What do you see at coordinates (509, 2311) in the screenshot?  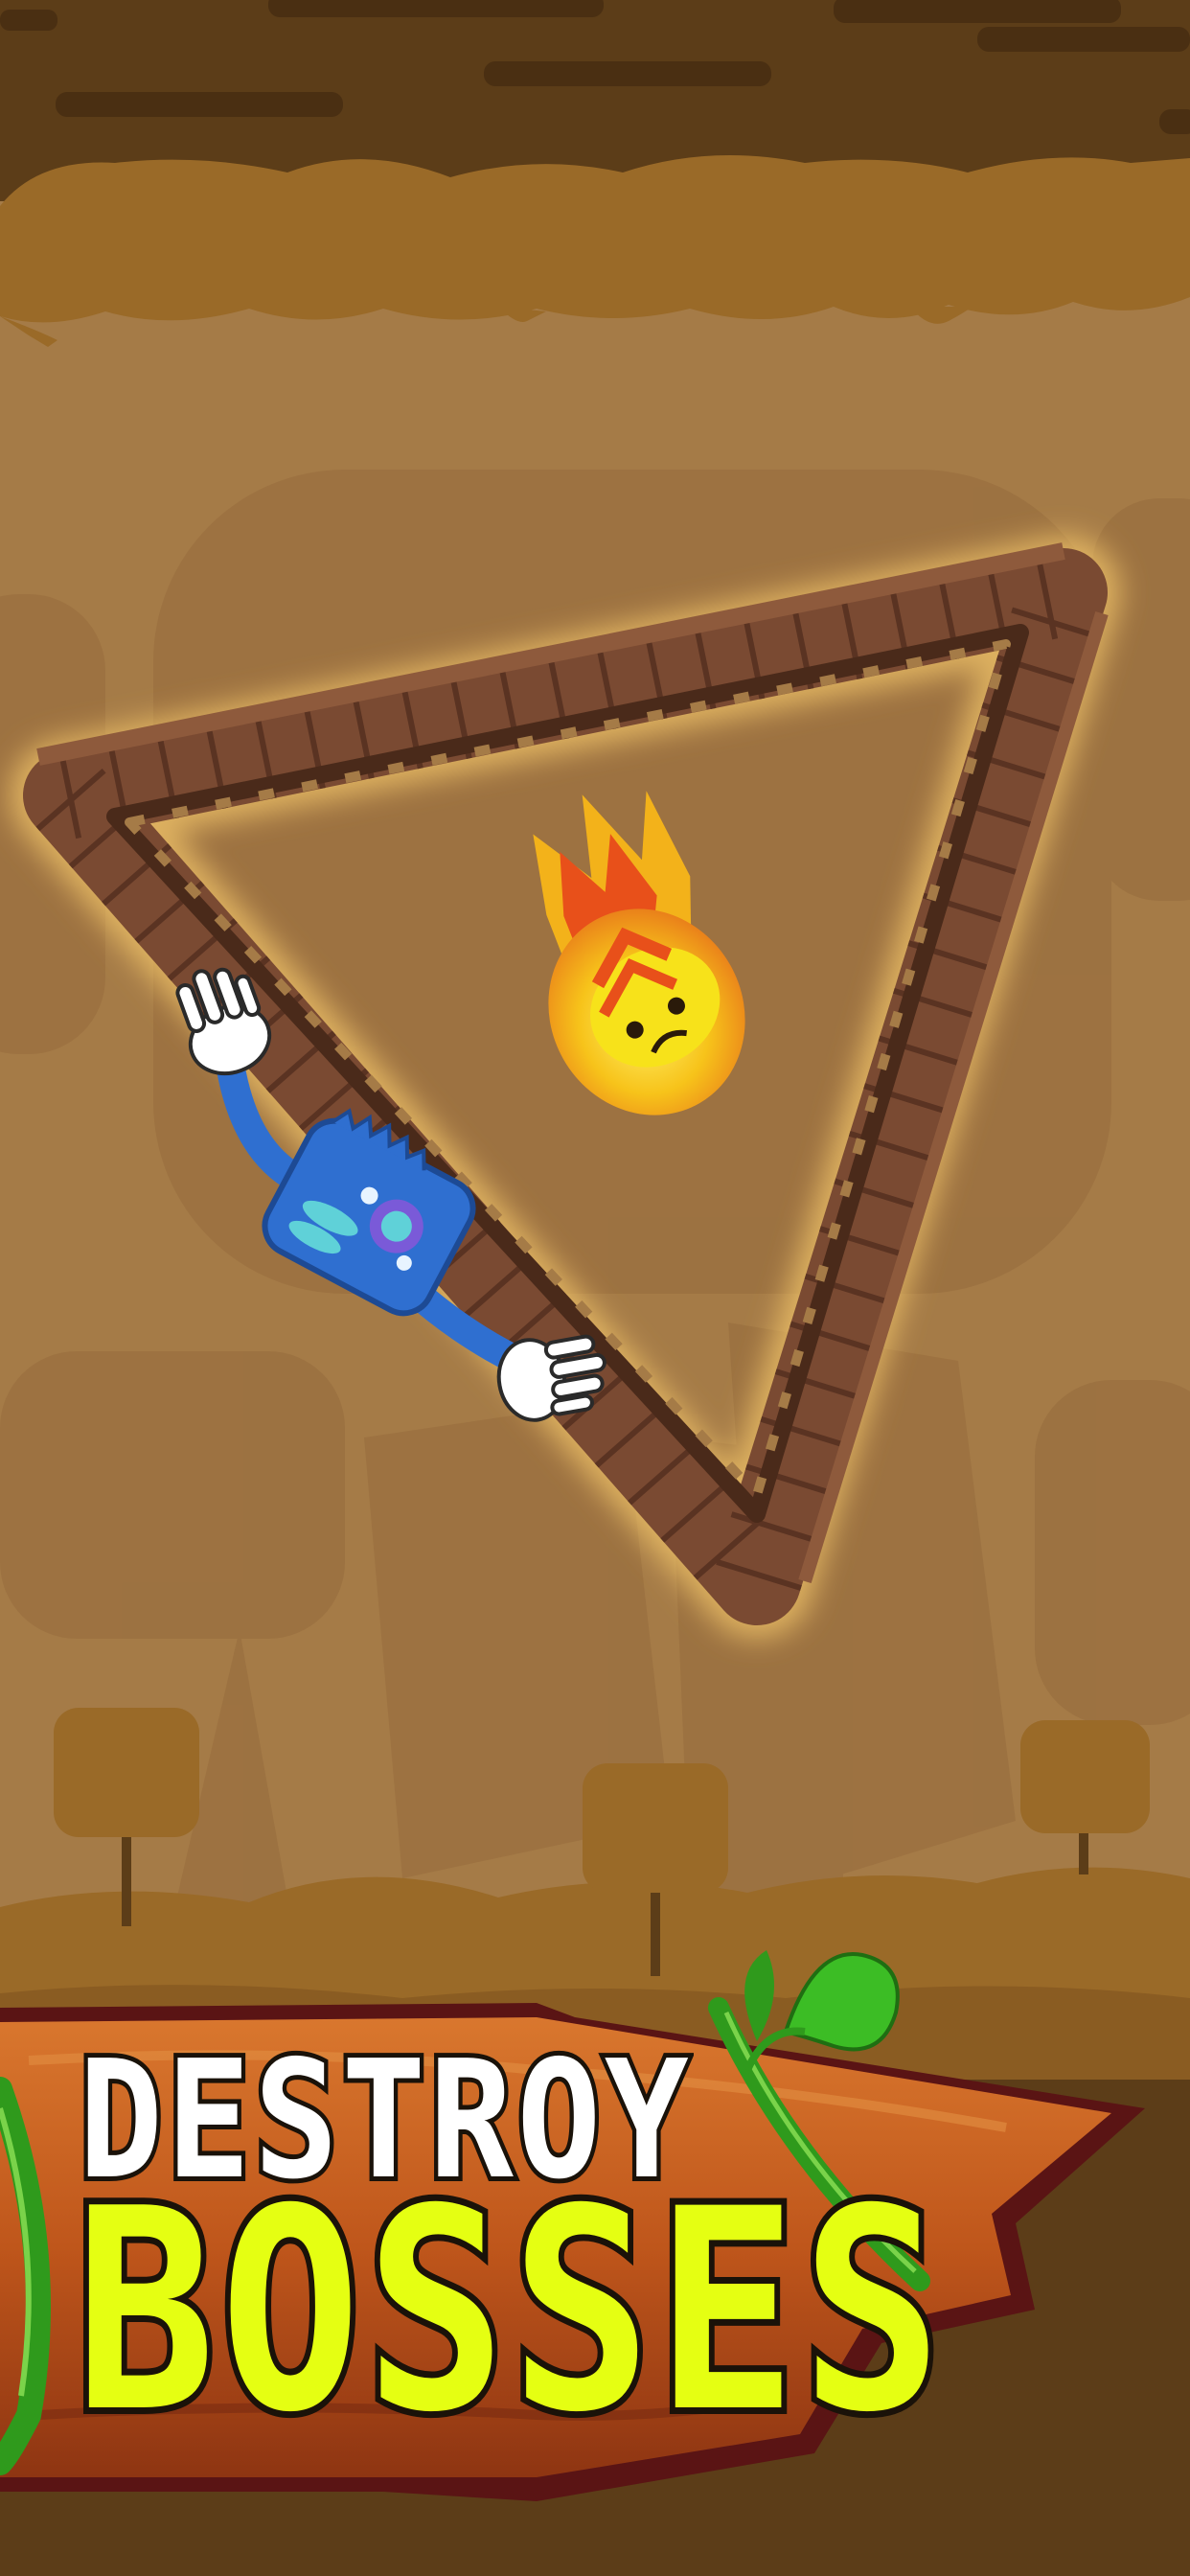 I see `title-line-bosses: BOSSES` at bounding box center [509, 2311].